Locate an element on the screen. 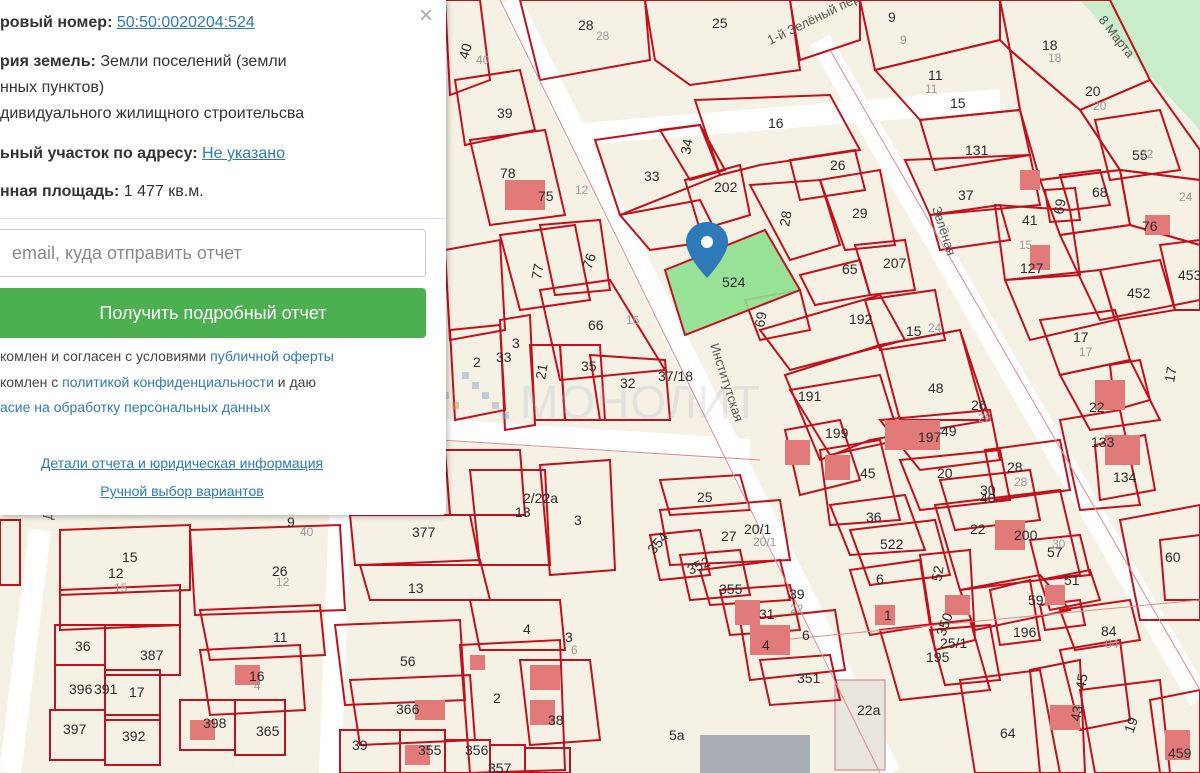 This screenshot has width=1200, height=773. land-category-row: рия земель: Земли поселений (земли is located at coordinates (143, 62).